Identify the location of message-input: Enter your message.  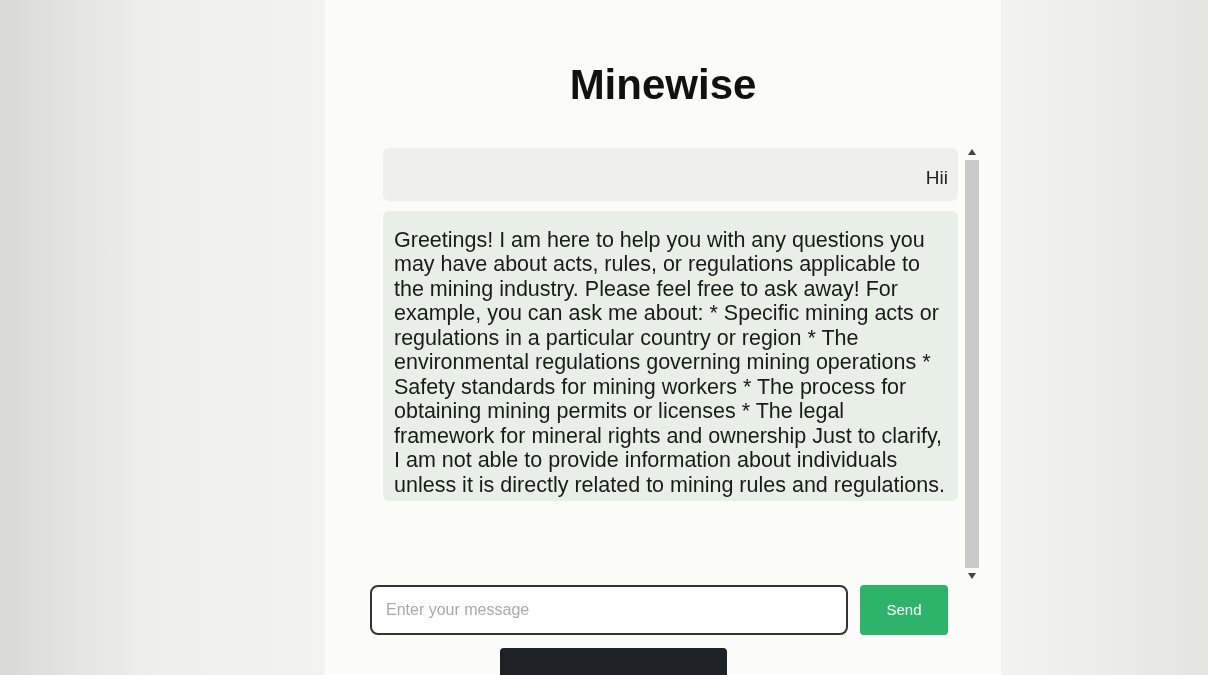
(609, 610).